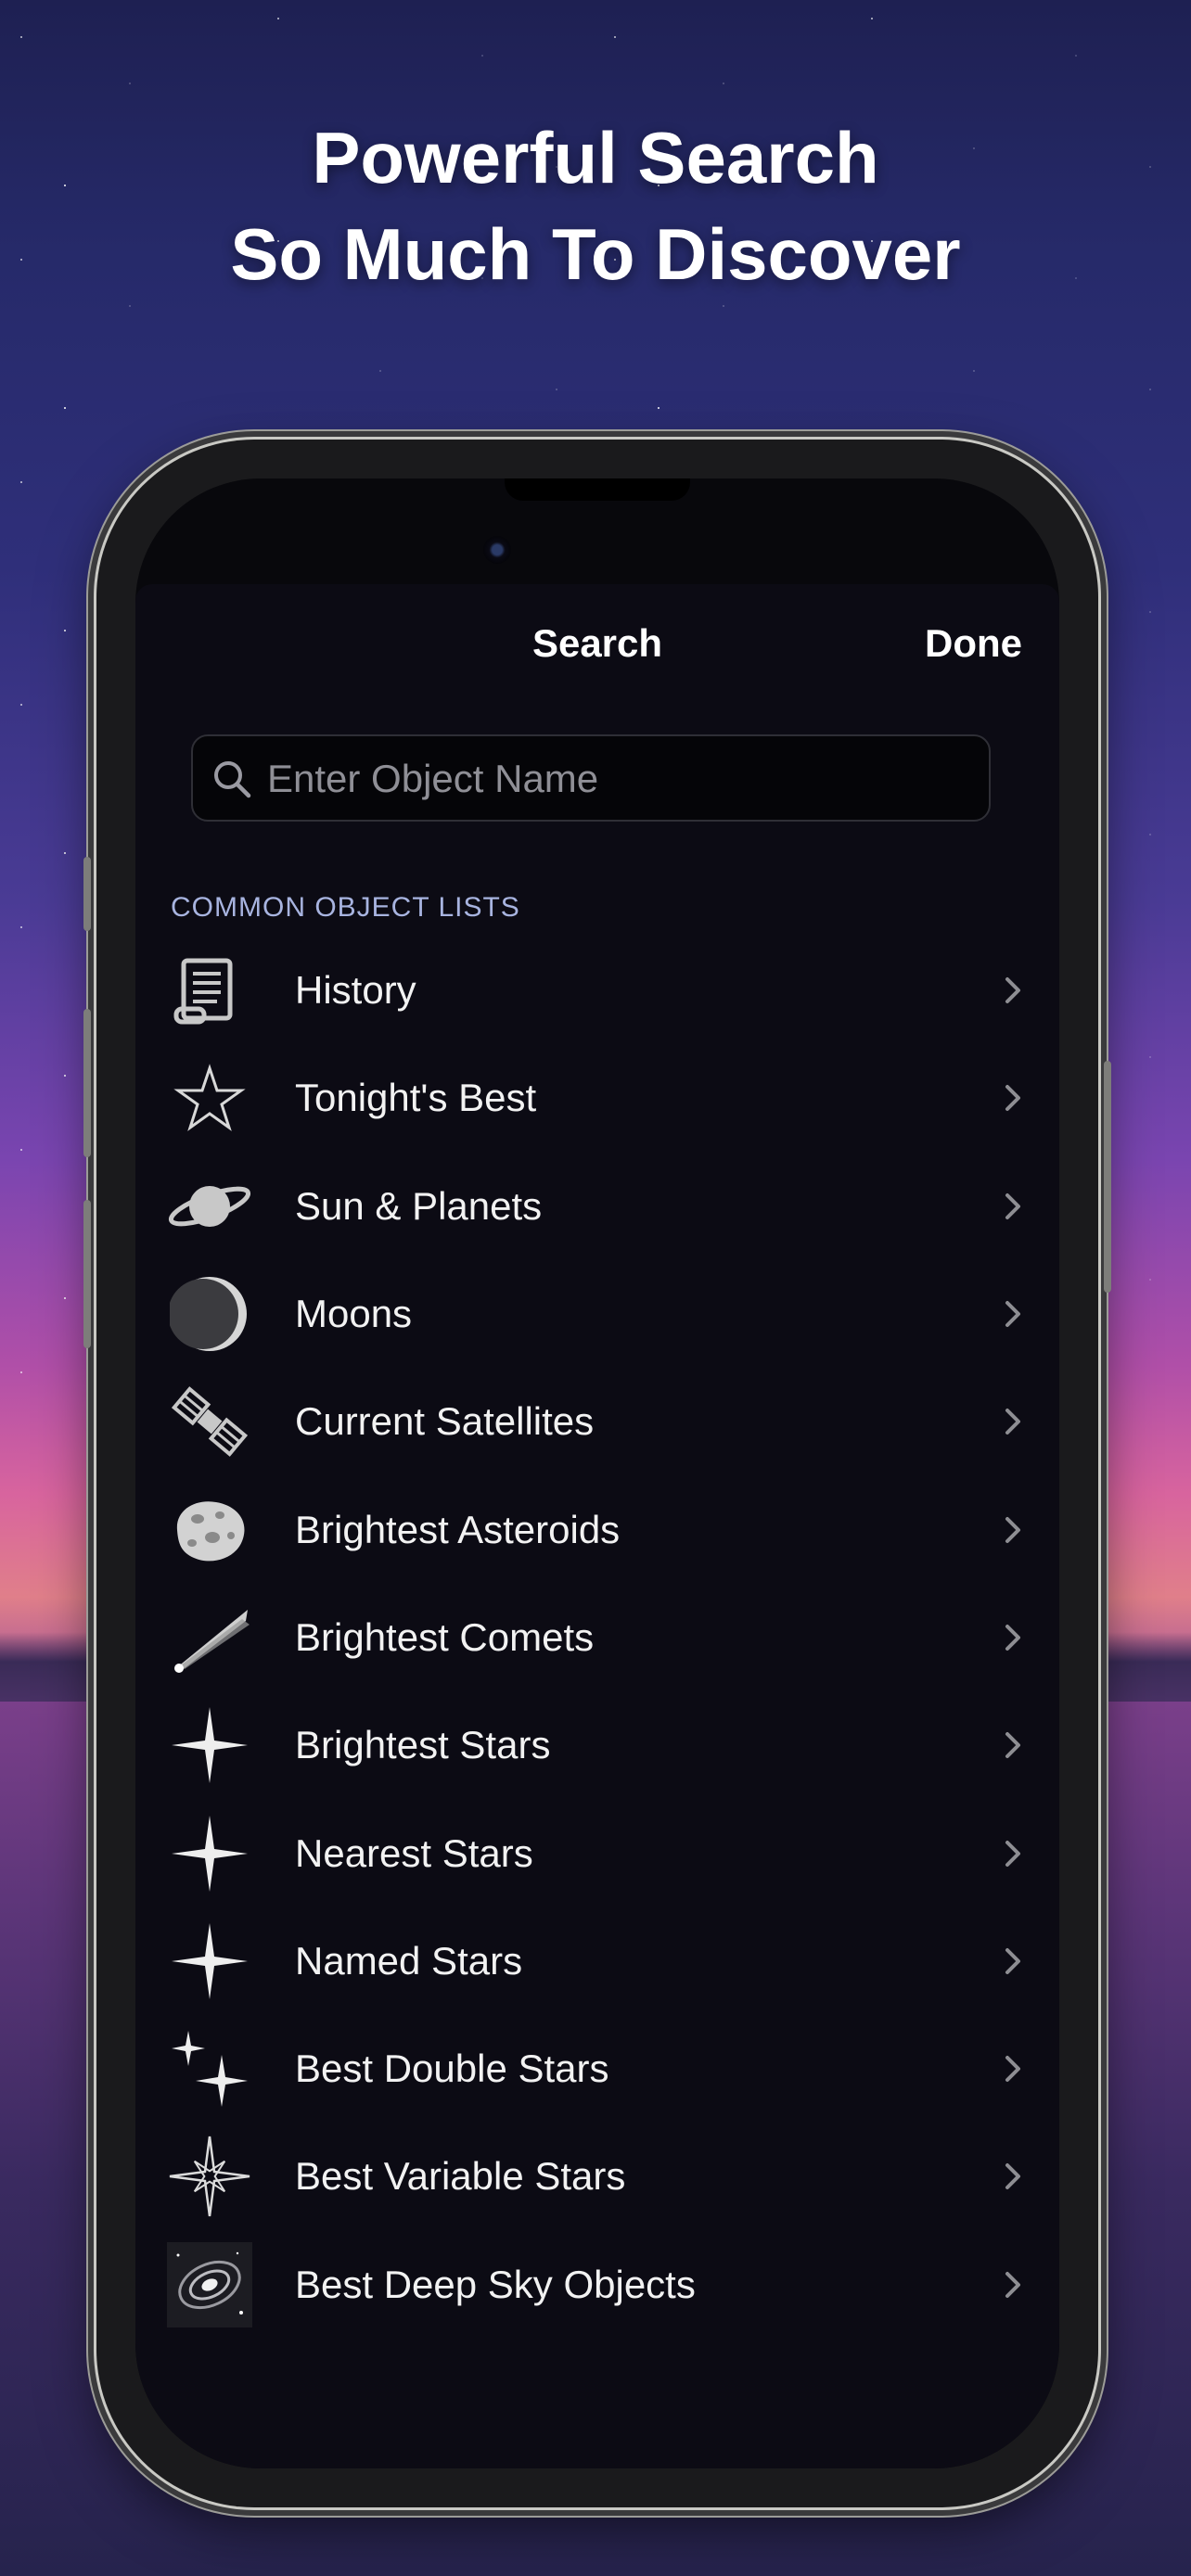 The image size is (1191, 2576). I want to click on promo-line-1: Powerful Search, so click(595, 157).